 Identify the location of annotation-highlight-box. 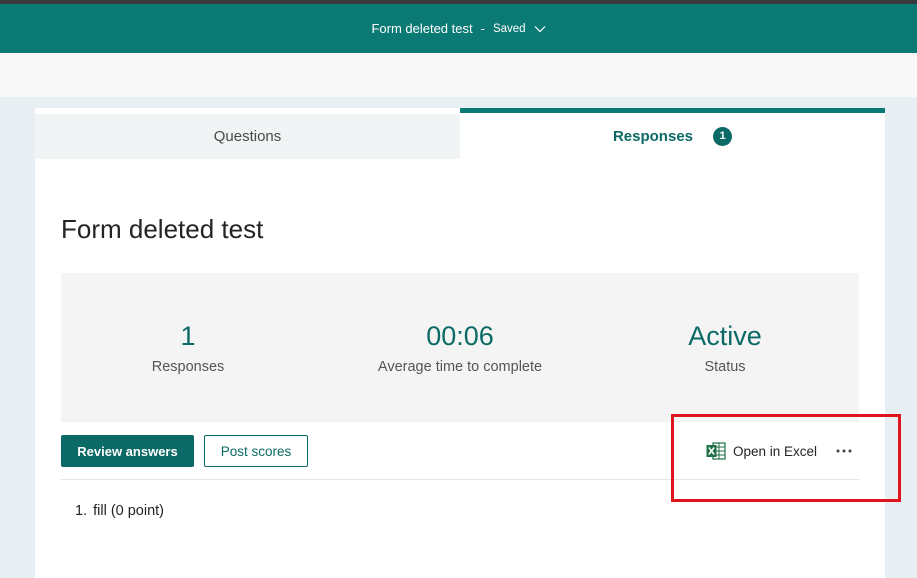
(786, 458).